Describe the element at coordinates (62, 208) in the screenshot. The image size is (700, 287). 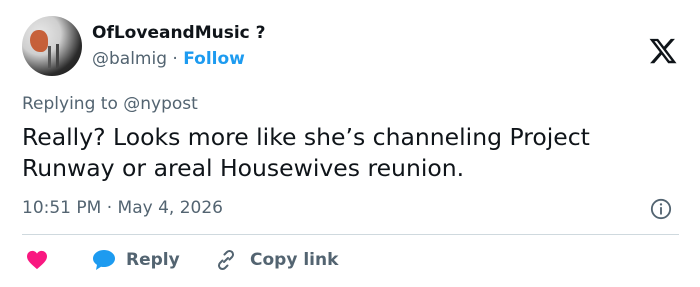
I see `tweet-time: 10:51 PM` at that location.